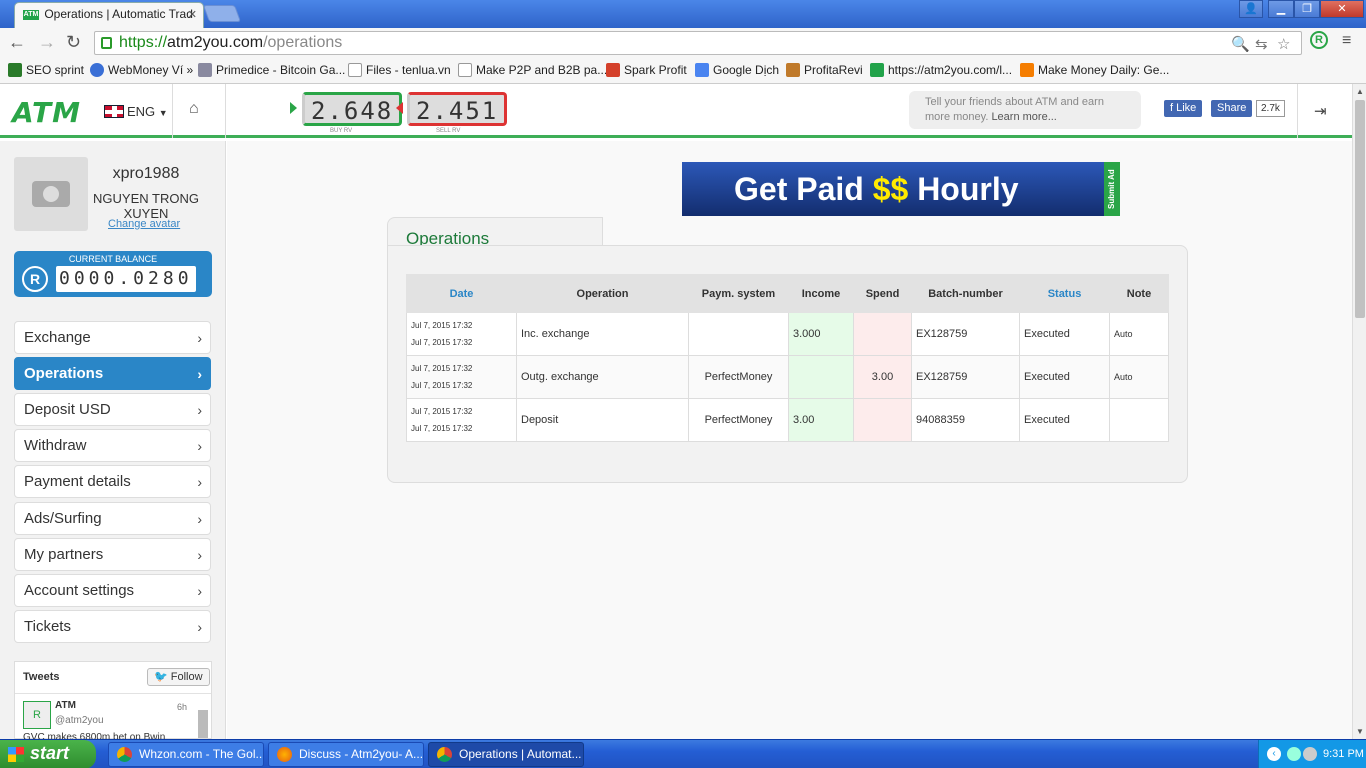 This screenshot has height=768, width=1366. I want to click on start-button: start, so click(48, 754).